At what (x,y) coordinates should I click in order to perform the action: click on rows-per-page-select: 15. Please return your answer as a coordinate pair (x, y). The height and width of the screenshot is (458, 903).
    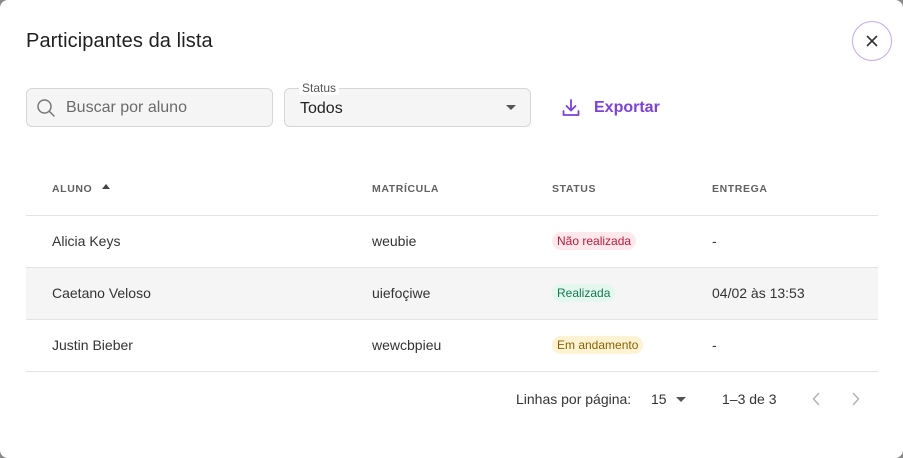
    Looking at the image, I should click on (668, 399).